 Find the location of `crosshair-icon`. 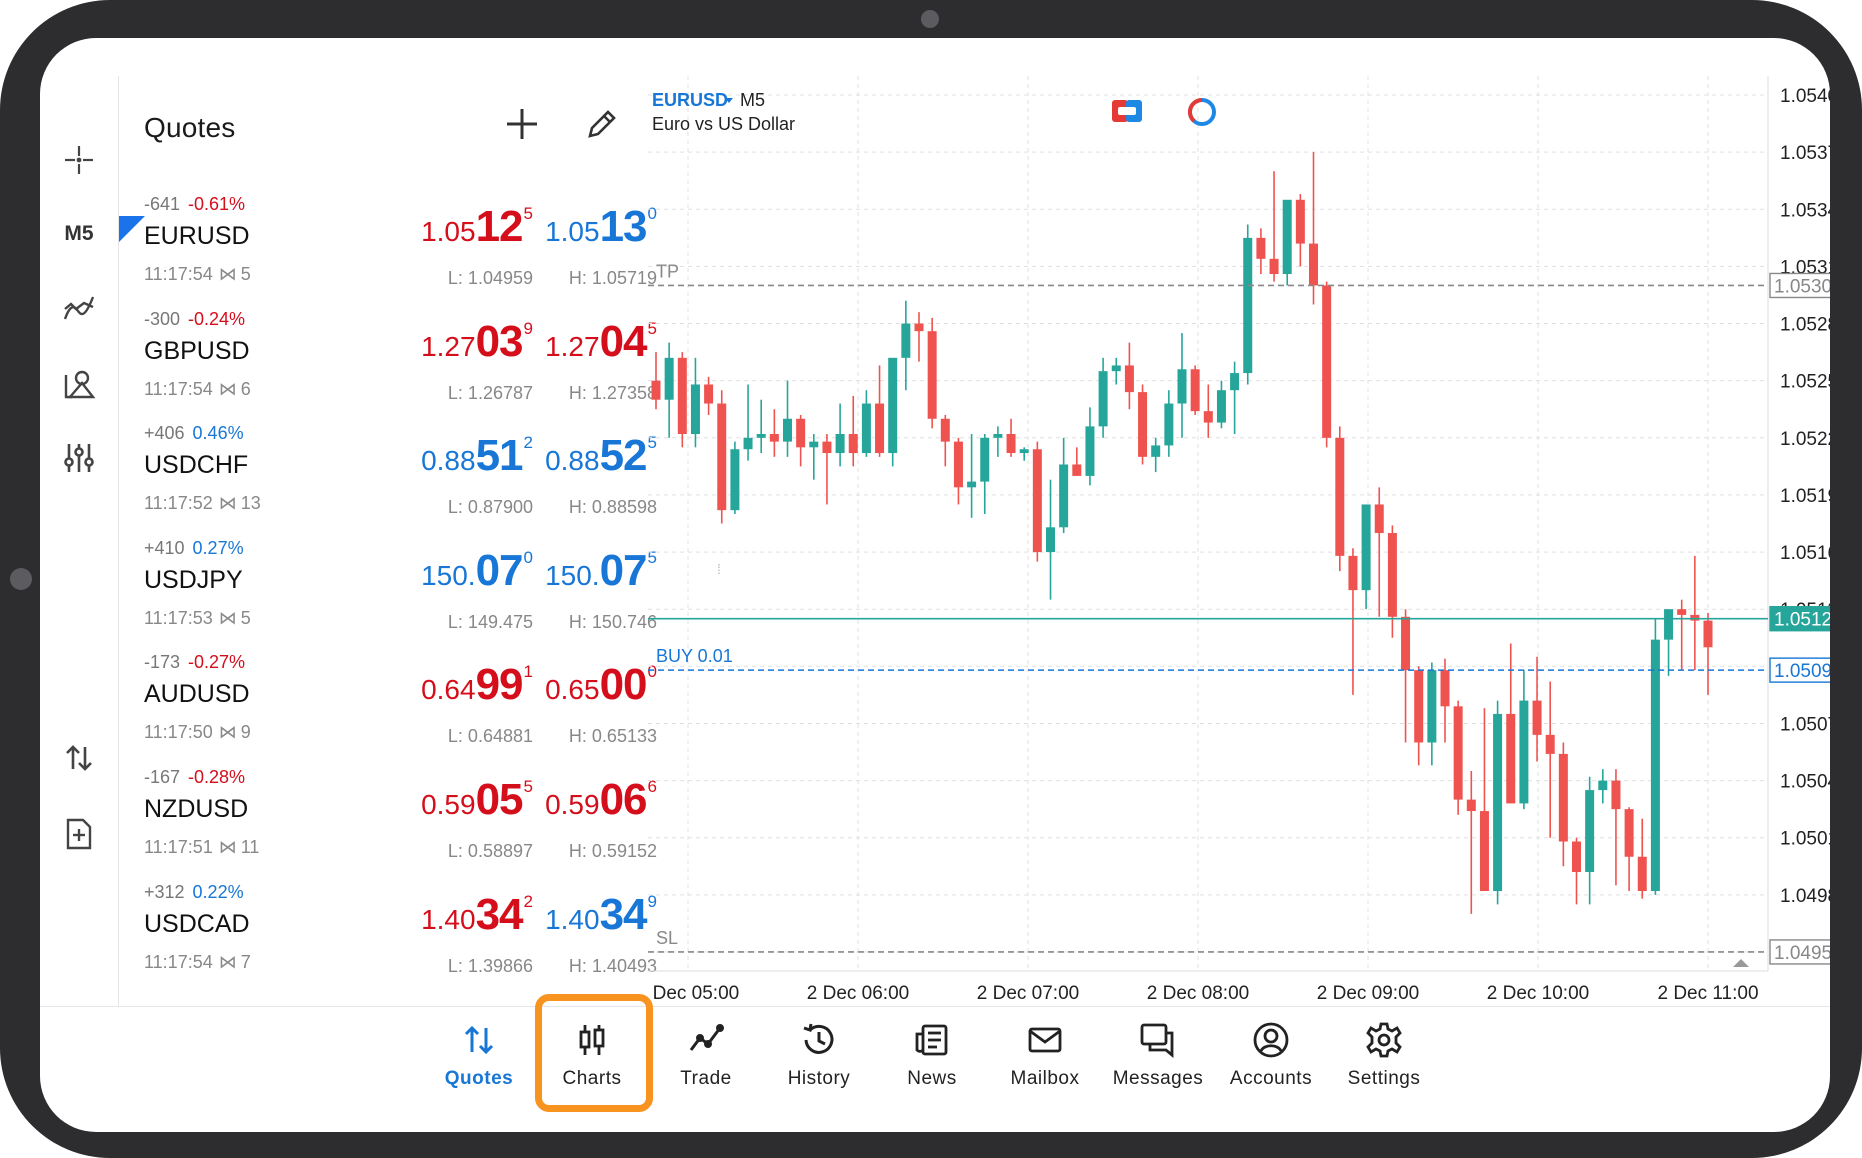

crosshair-icon is located at coordinates (79, 160).